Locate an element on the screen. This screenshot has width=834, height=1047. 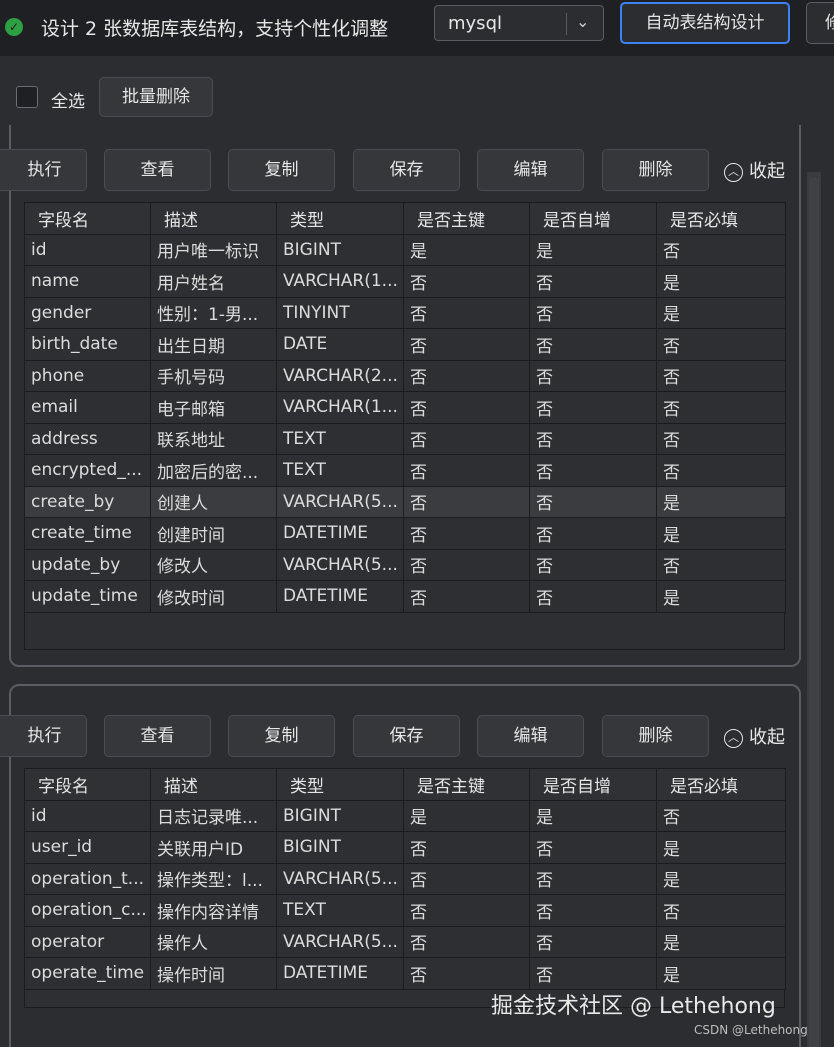
cell: 操作内容详情 is located at coordinates (213, 910).